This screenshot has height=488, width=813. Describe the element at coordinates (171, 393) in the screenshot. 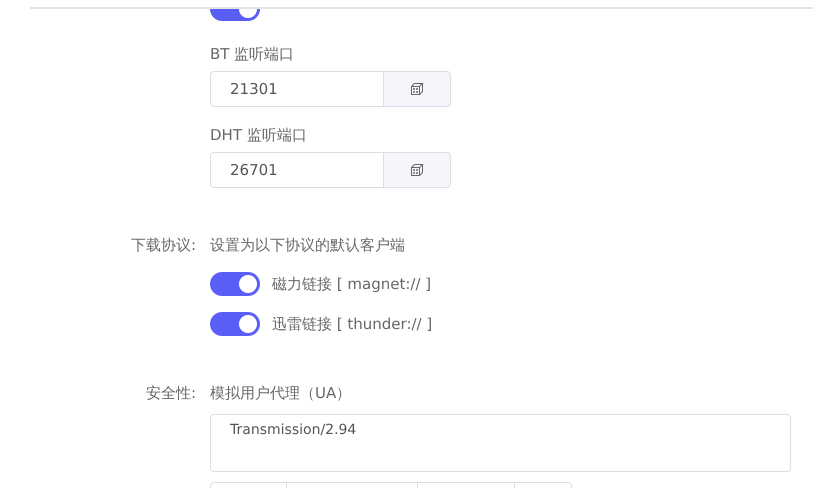

I see `section-label: 安全性:` at that location.